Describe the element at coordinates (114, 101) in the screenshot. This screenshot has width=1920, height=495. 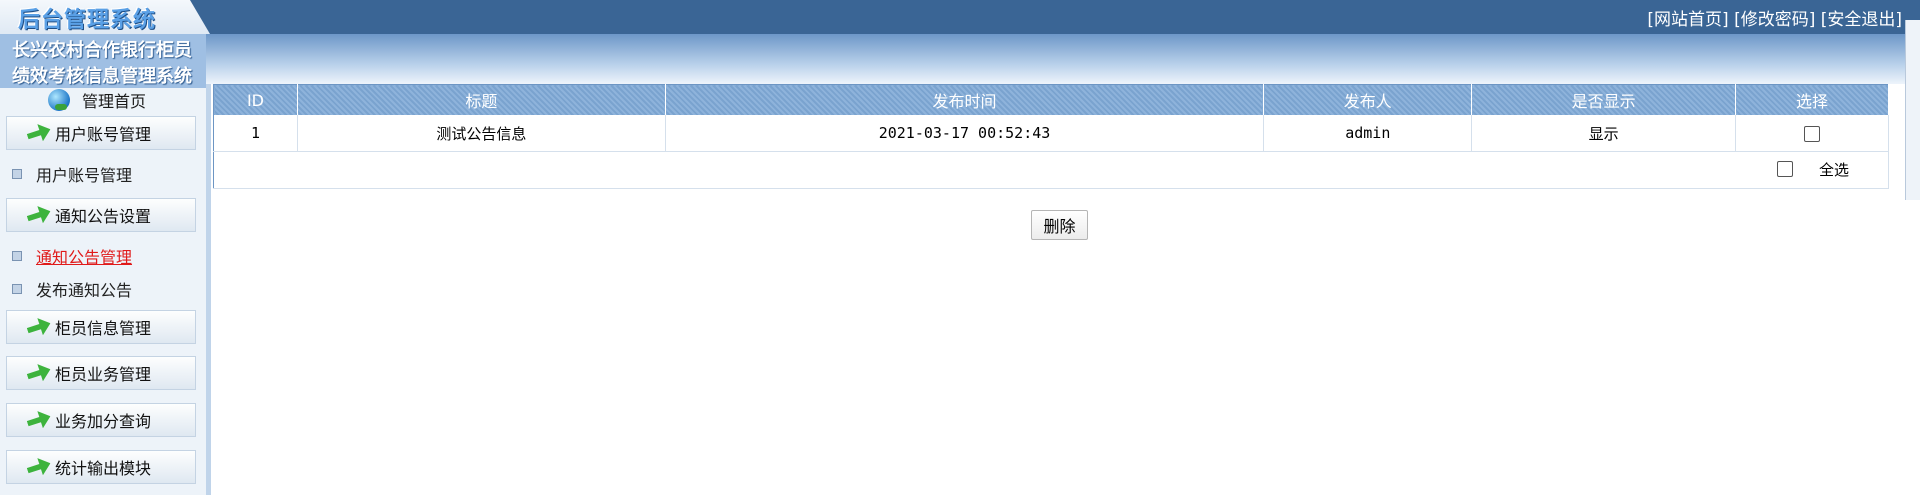
I see `home-label: 管理首页` at that location.